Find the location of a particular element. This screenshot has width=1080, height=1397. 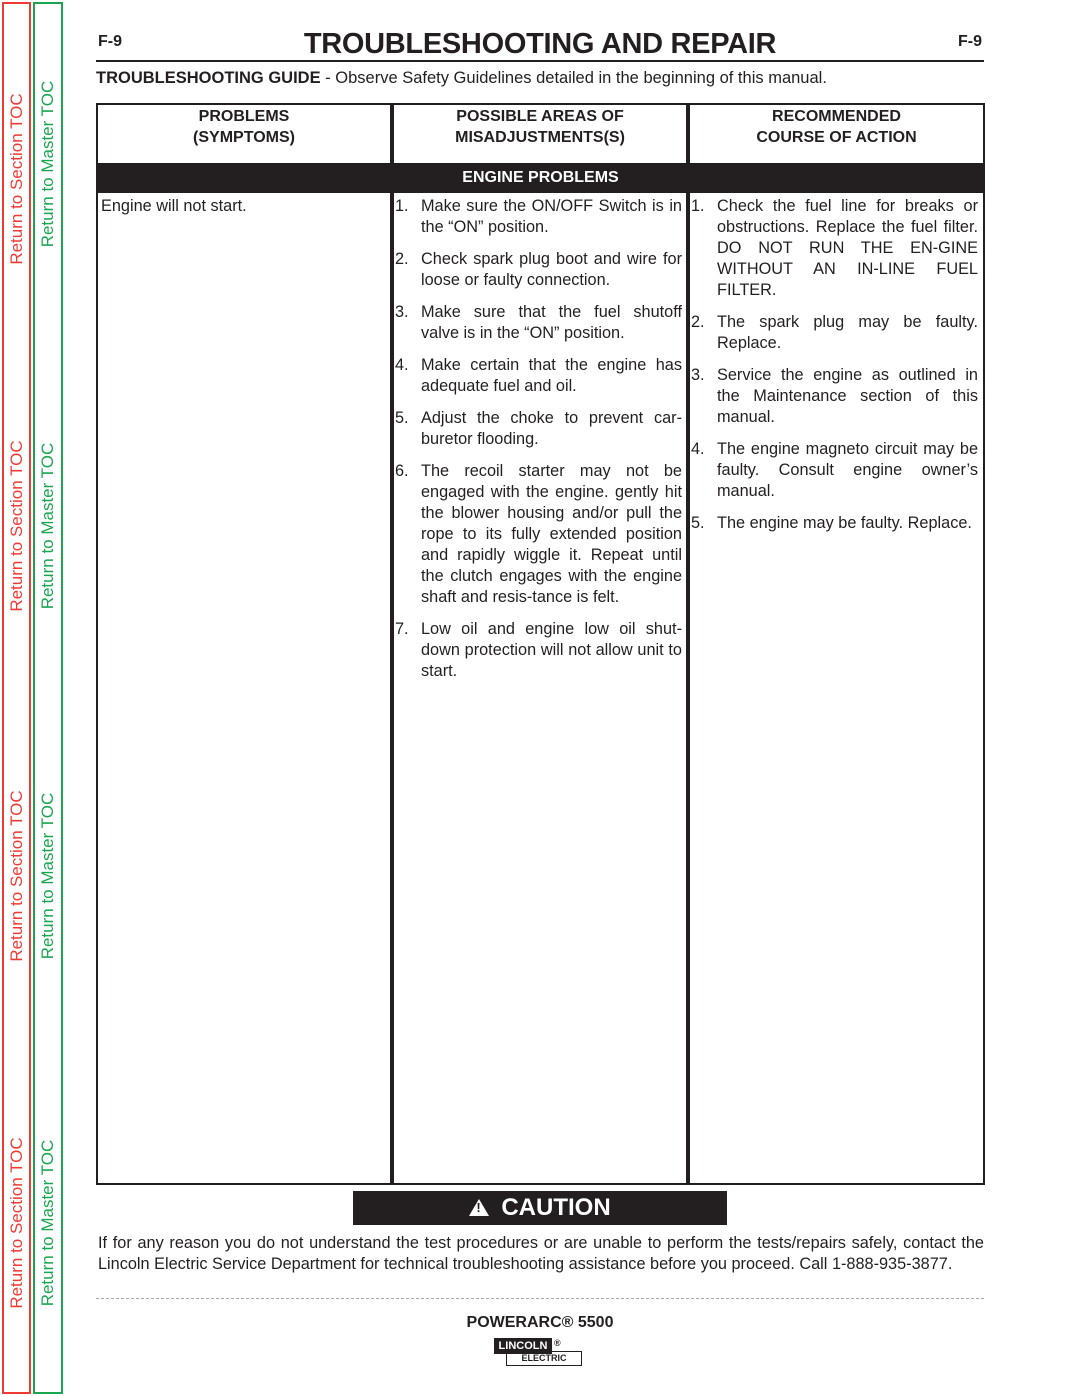

item-text: The engine may be faulty. Replace. is located at coordinates (844, 523).